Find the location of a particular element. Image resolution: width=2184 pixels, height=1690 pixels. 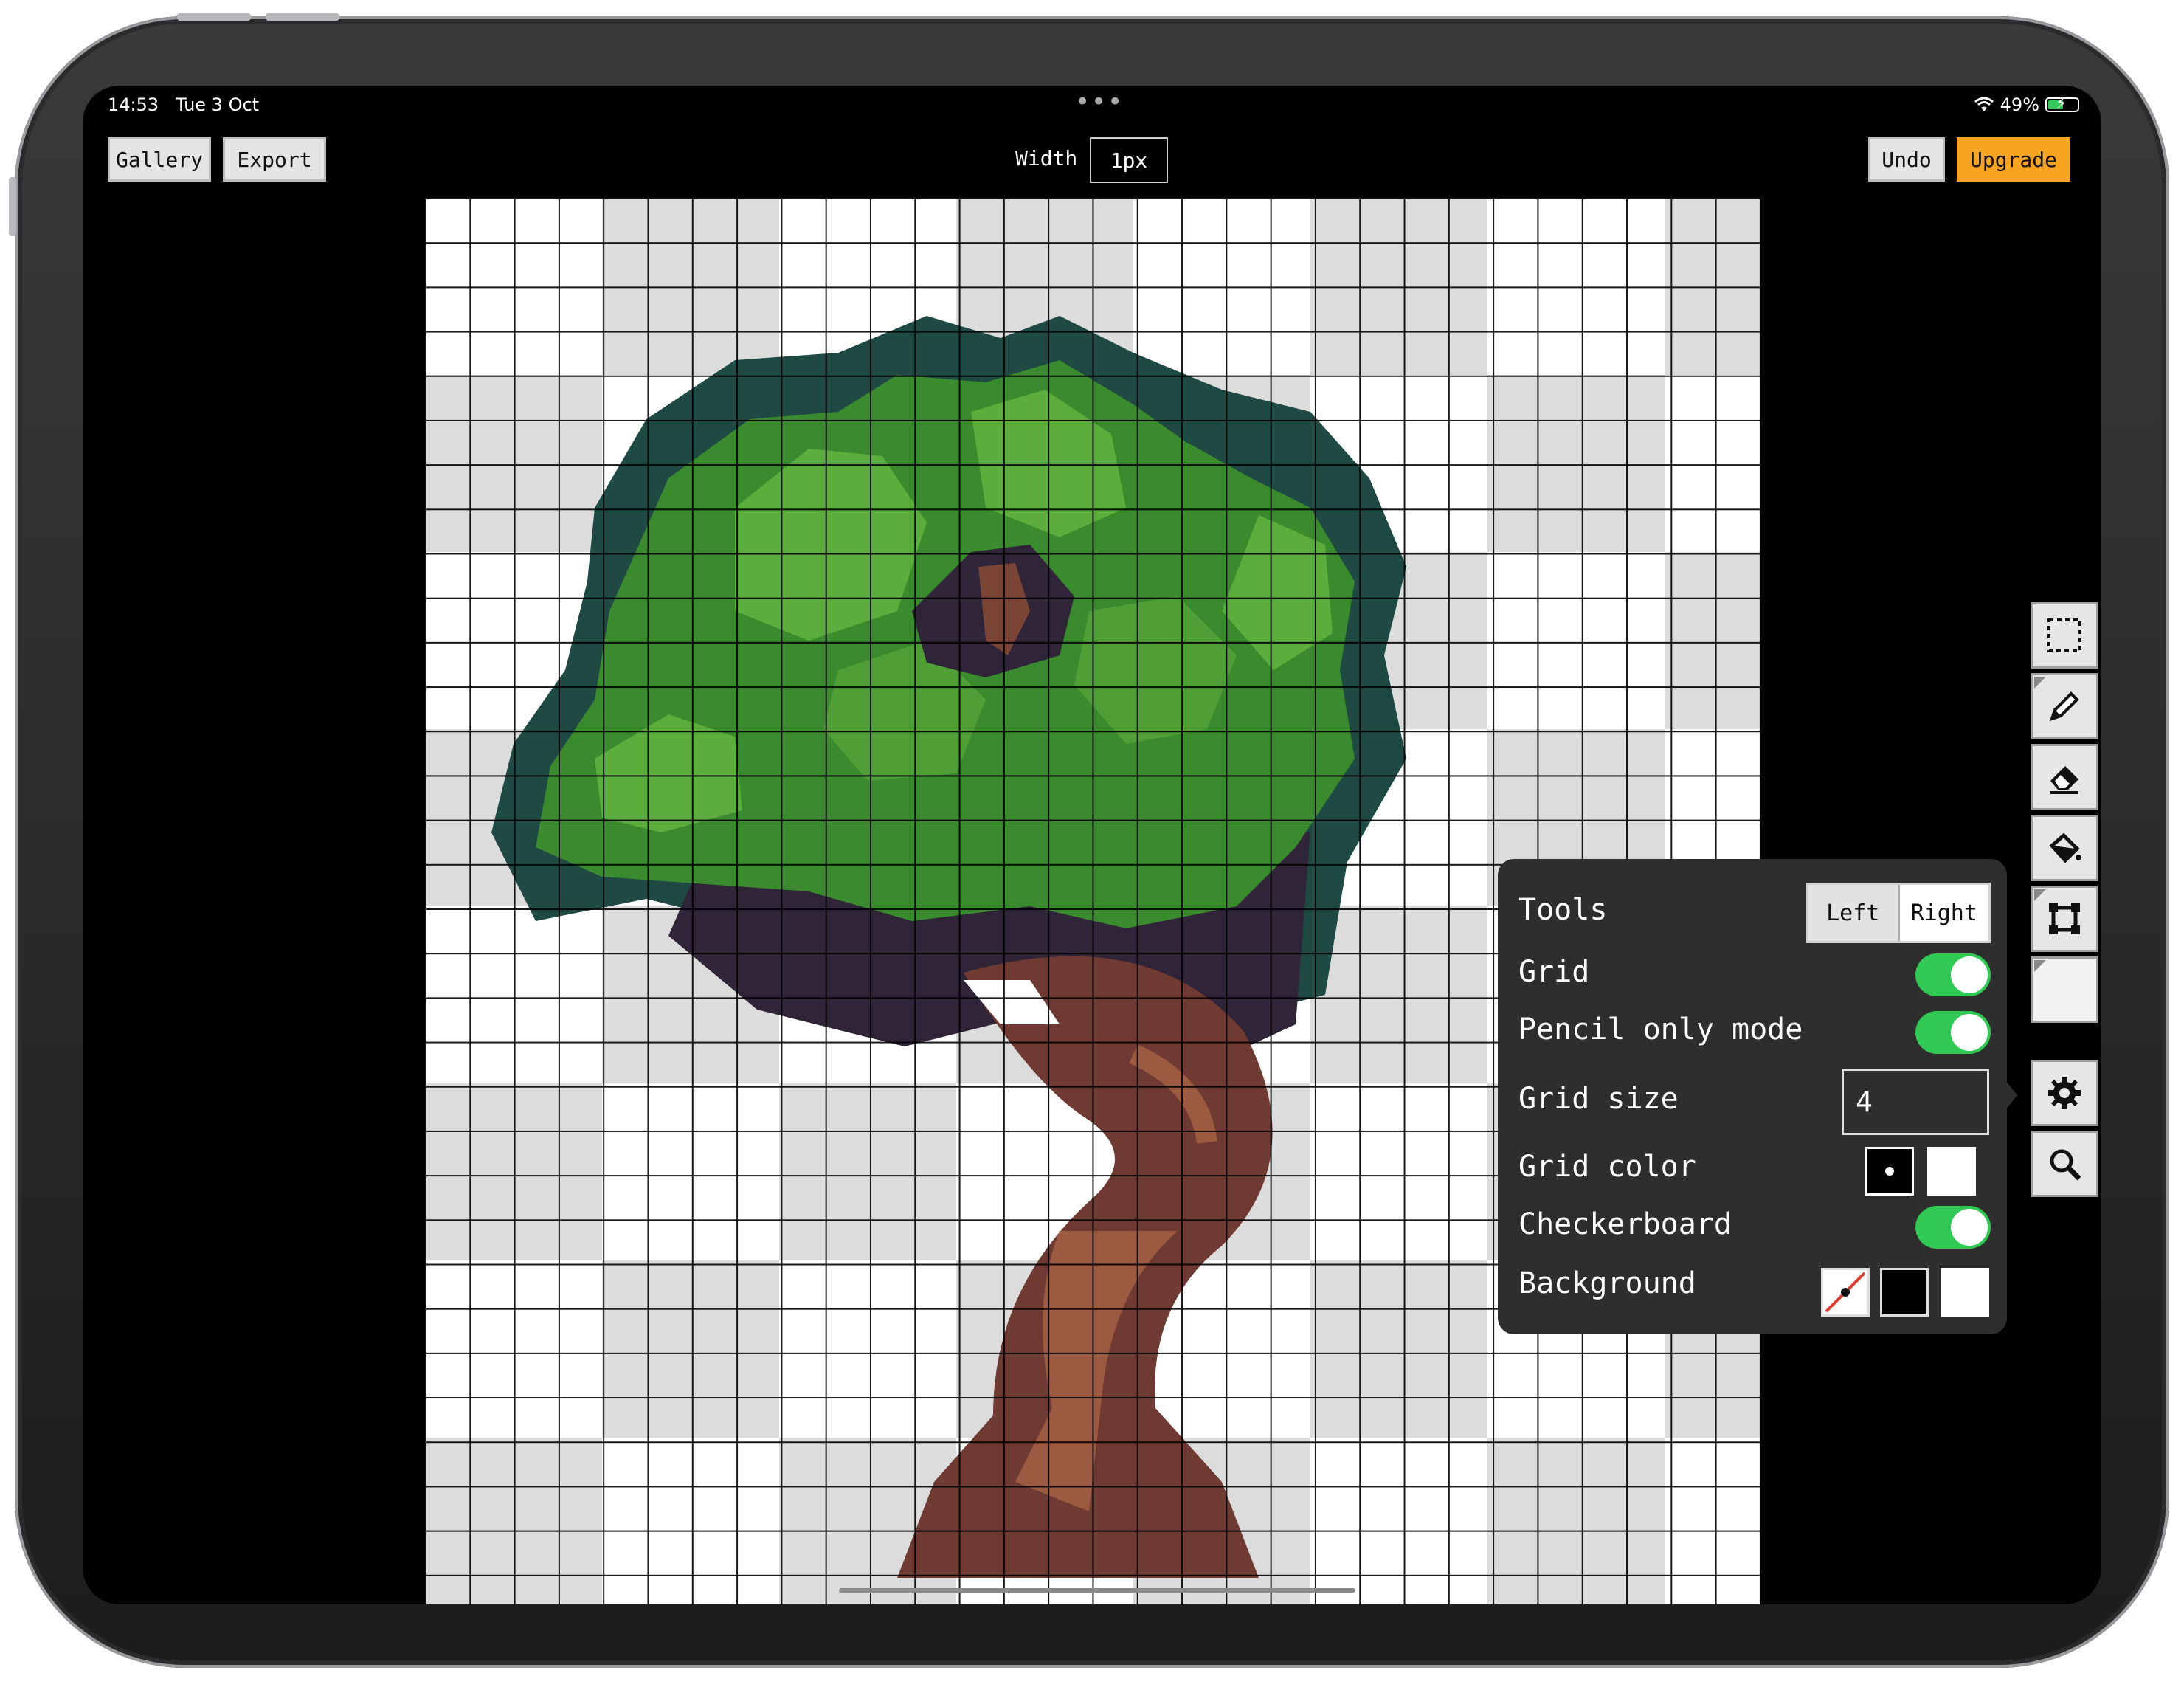

multitask-dots: ••• is located at coordinates (1099, 102).